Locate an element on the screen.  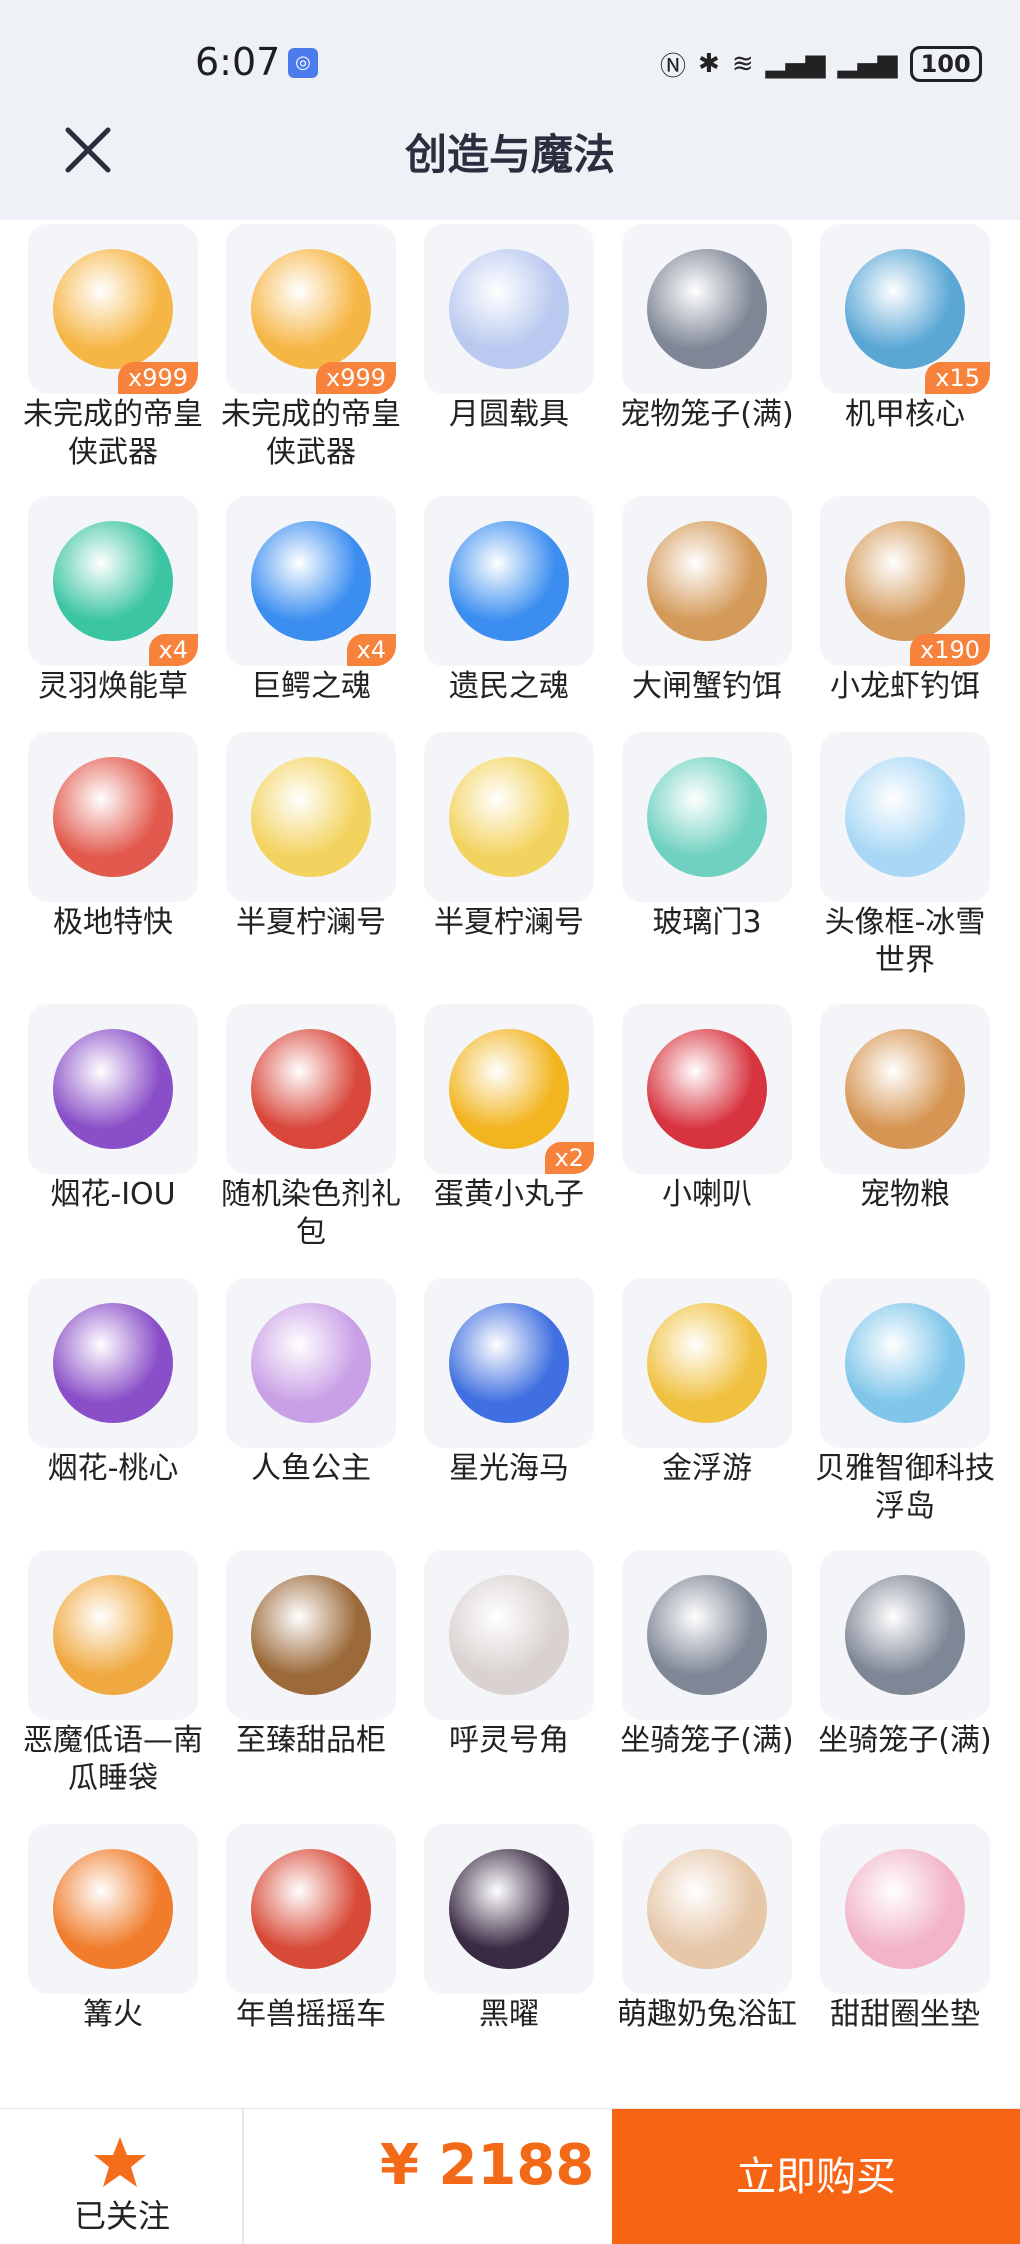
grid-item: x4 巨鳄之魂 is located at coordinates (297, 626).